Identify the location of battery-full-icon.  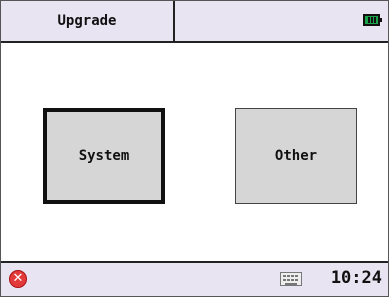
(372, 20).